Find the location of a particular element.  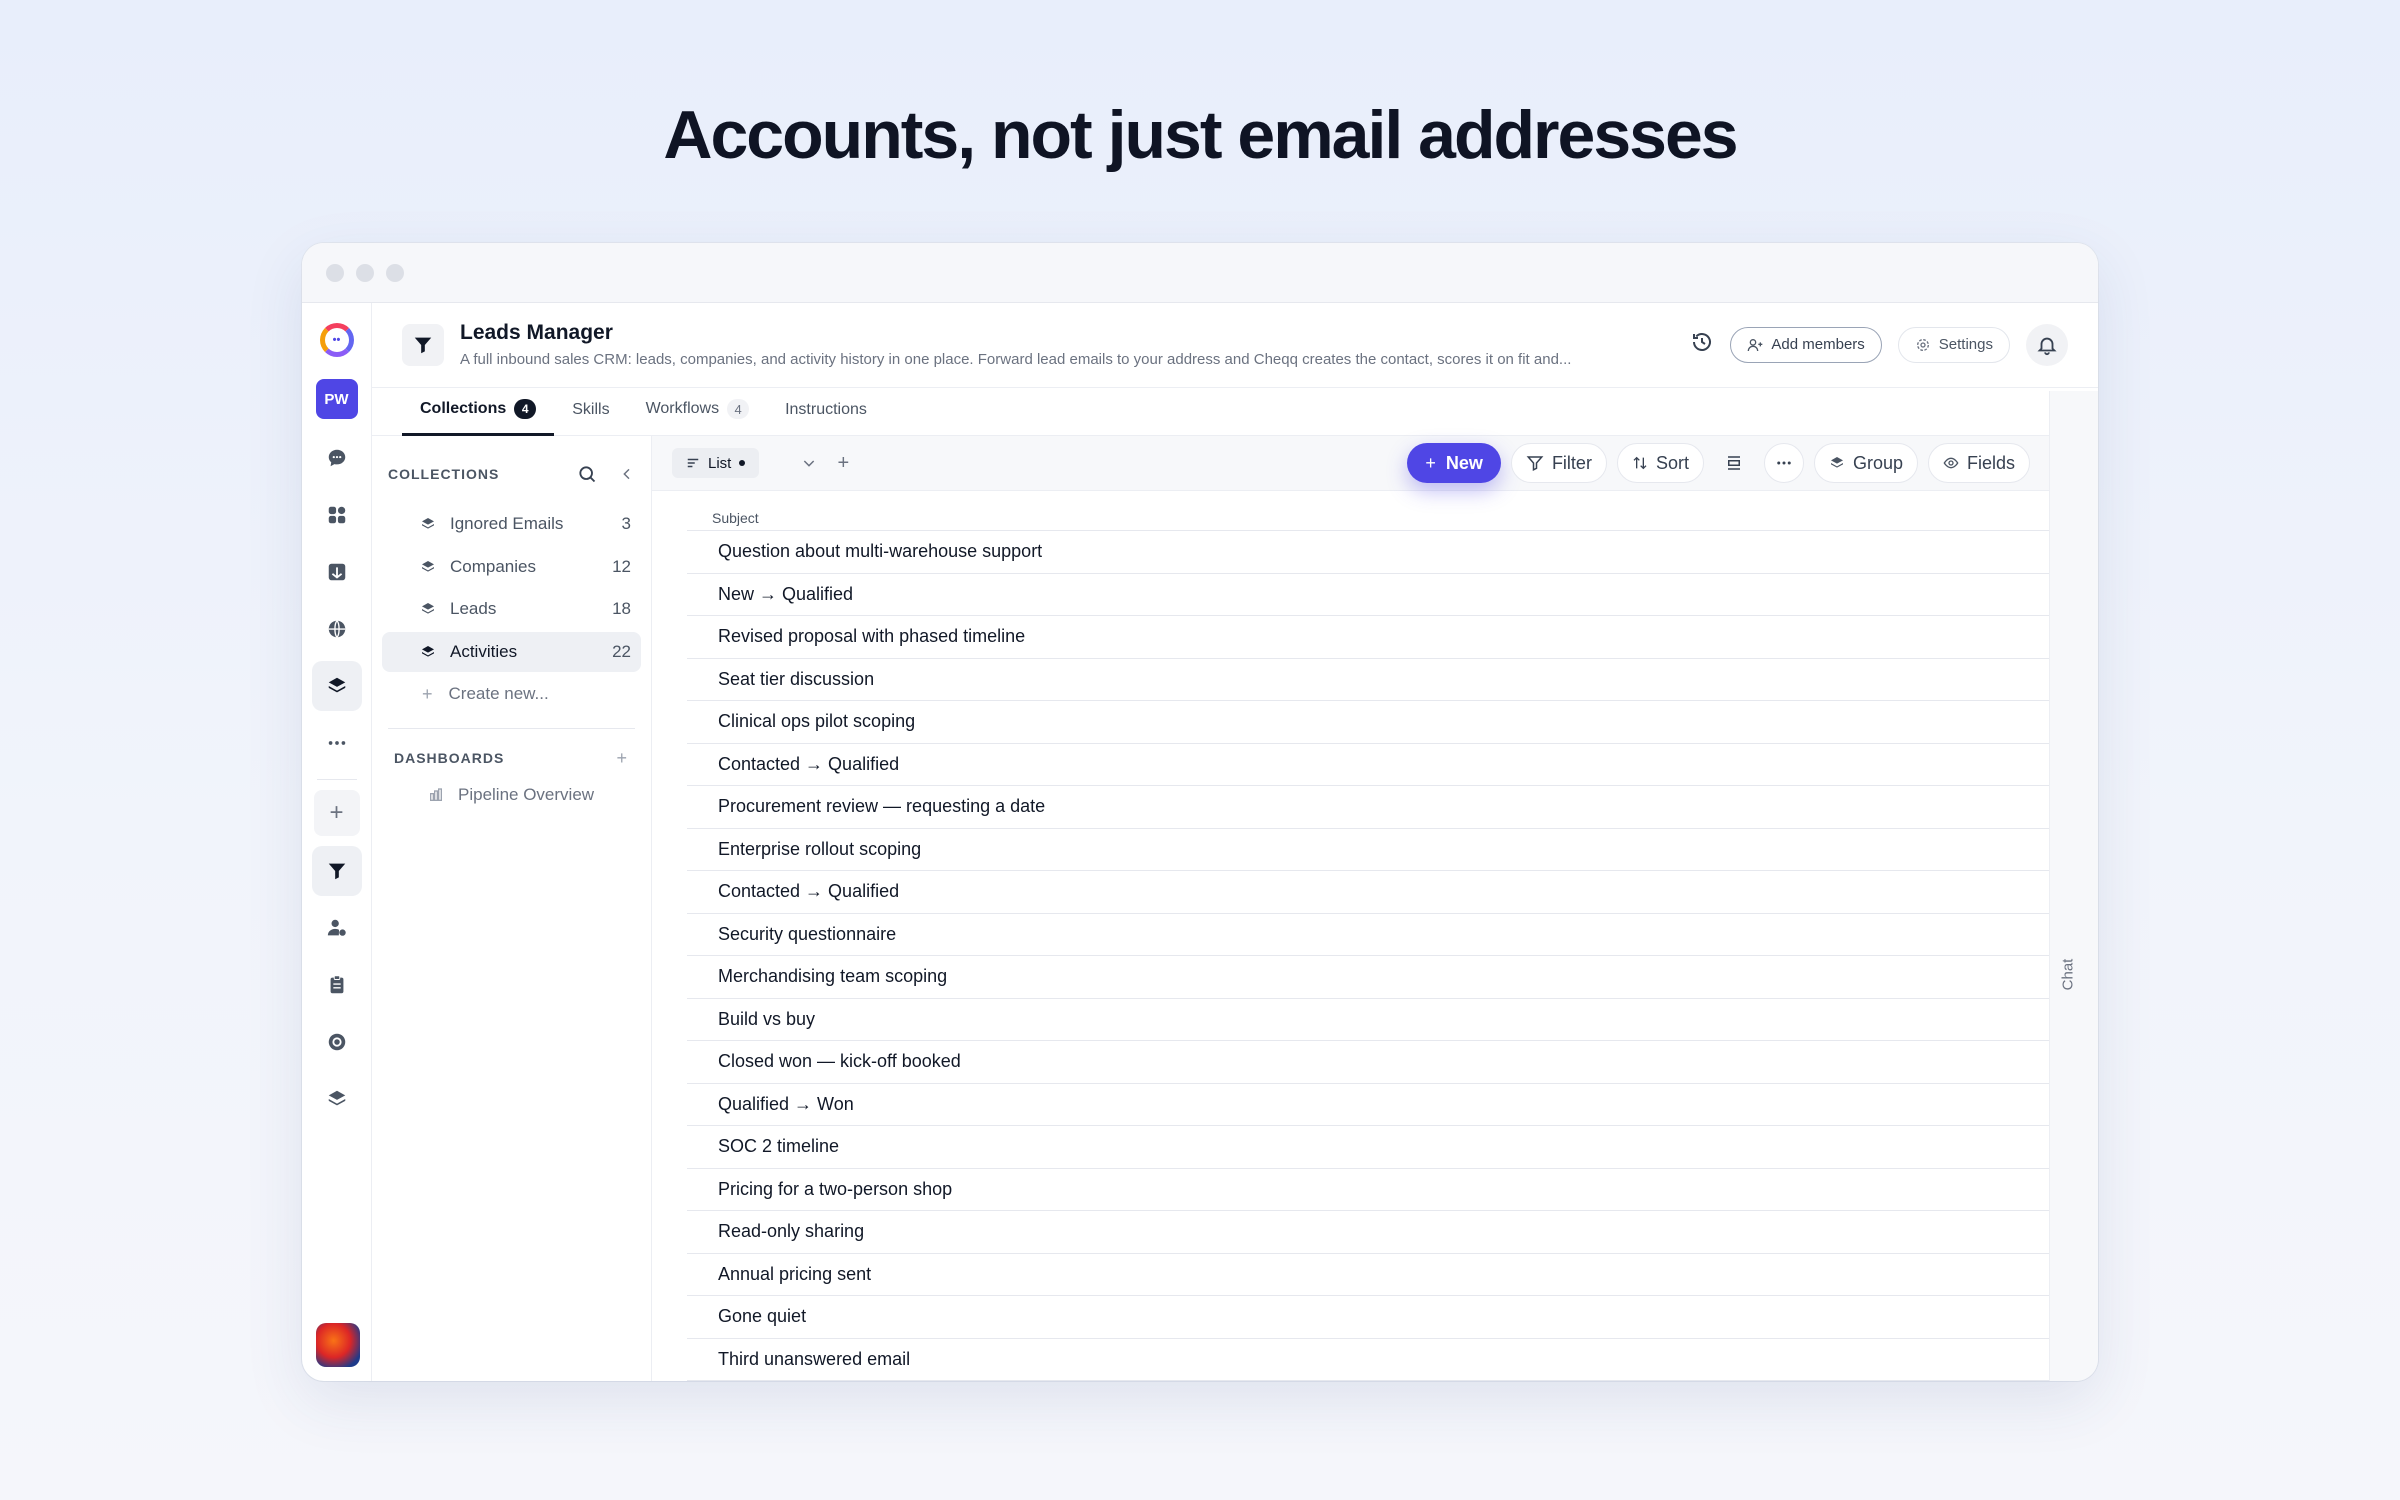

person-icon is located at coordinates (337, 928).